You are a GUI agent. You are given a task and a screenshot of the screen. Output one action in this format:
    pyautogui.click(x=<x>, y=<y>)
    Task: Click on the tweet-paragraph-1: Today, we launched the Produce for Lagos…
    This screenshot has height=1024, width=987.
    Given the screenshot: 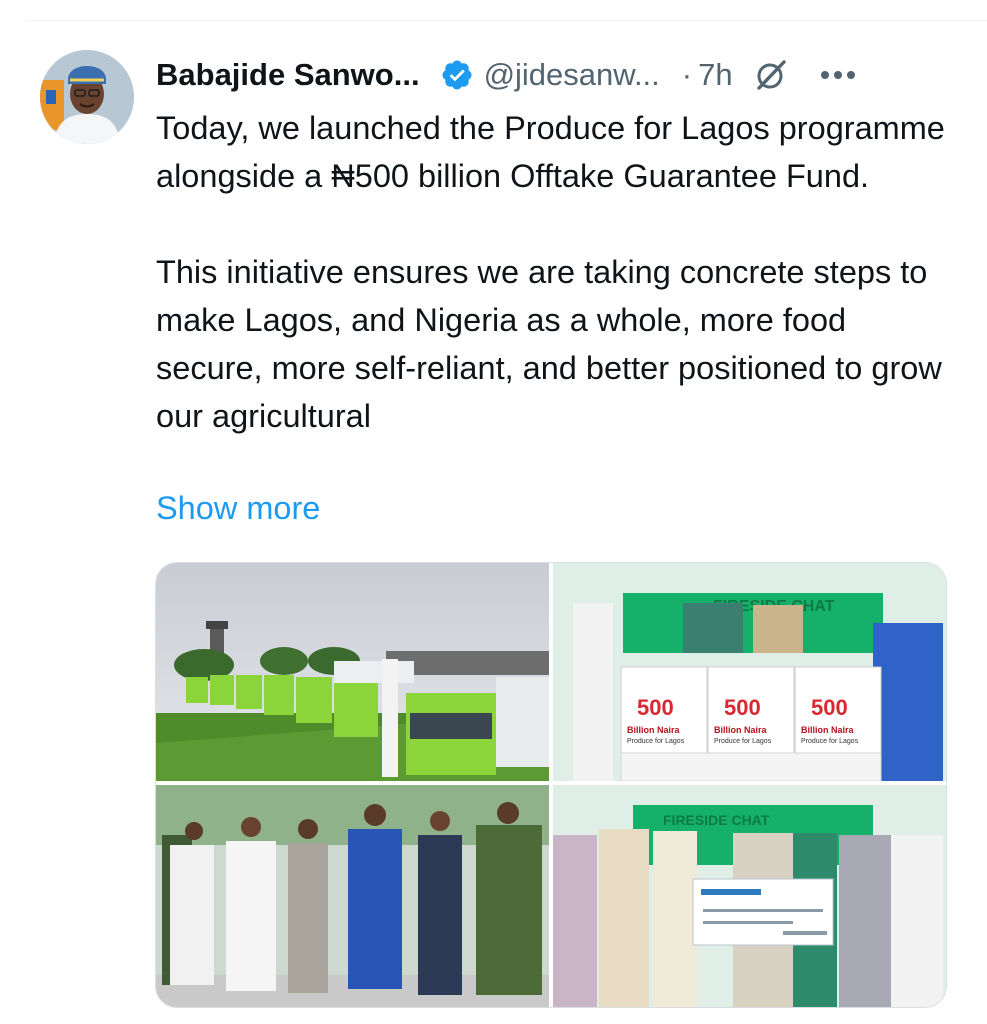 What is the action you would take?
    pyautogui.click(x=550, y=152)
    